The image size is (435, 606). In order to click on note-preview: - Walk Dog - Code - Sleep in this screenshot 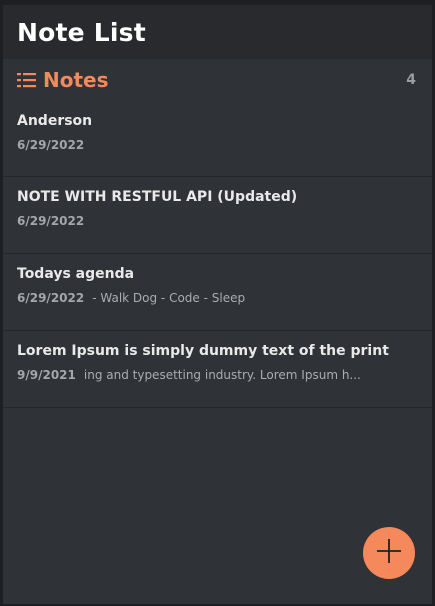, I will do `click(169, 298)`.